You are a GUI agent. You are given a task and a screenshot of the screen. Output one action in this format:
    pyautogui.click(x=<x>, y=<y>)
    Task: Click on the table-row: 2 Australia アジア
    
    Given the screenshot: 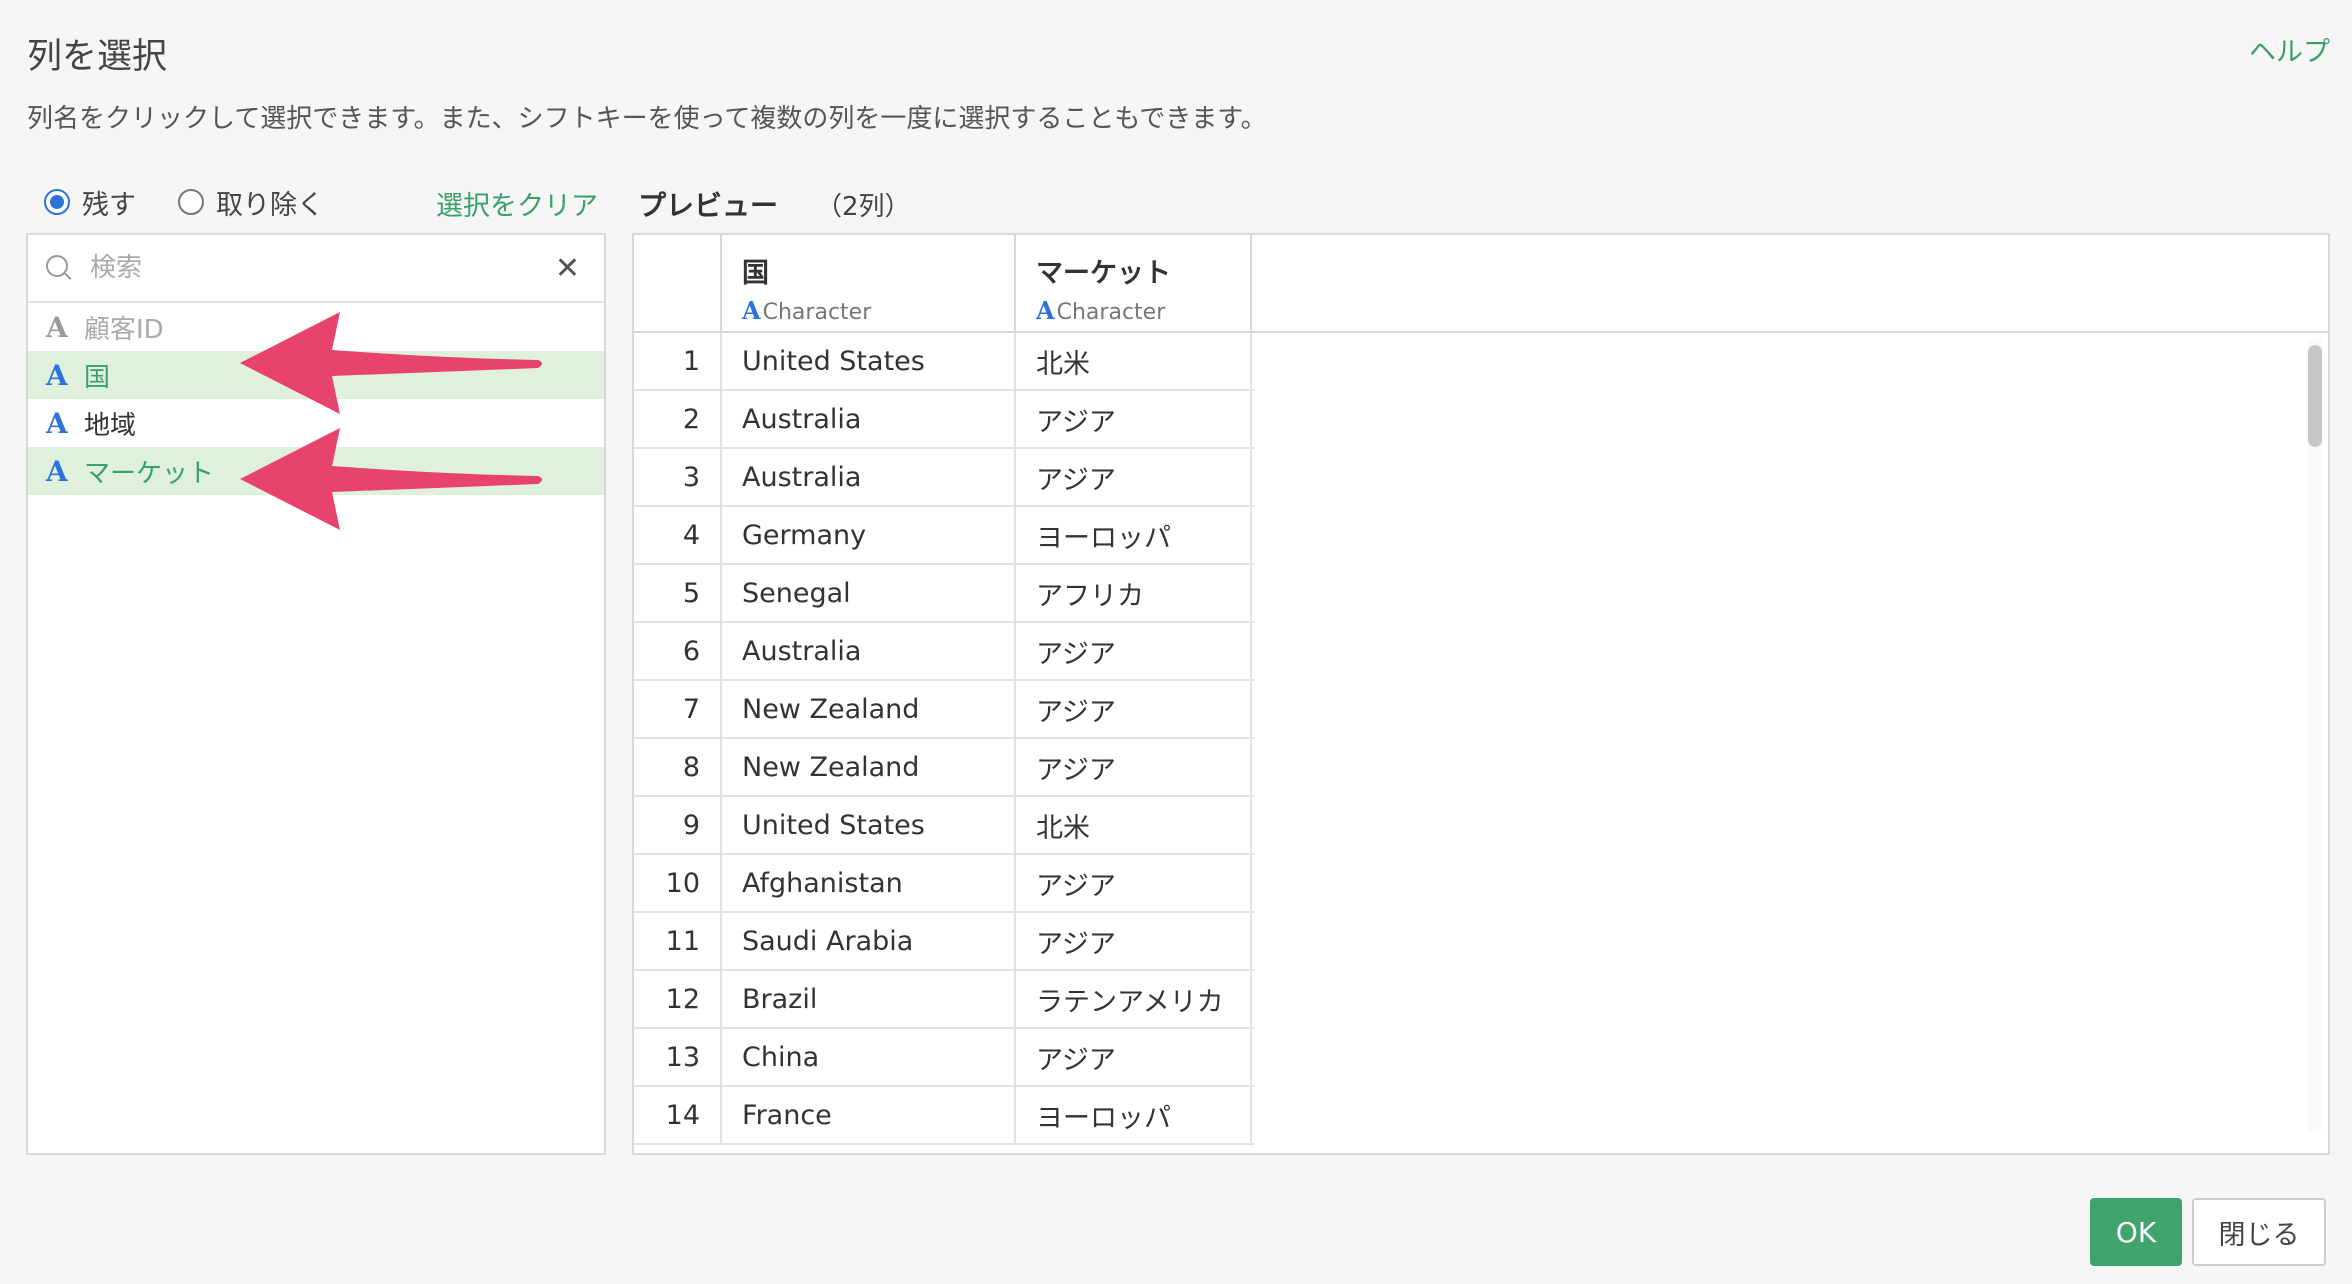 What is the action you would take?
    pyautogui.click(x=944, y=420)
    